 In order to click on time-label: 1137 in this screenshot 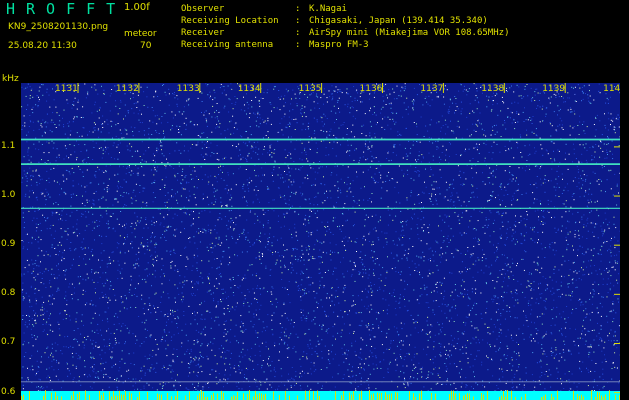, I will do `click(431, 89)`.